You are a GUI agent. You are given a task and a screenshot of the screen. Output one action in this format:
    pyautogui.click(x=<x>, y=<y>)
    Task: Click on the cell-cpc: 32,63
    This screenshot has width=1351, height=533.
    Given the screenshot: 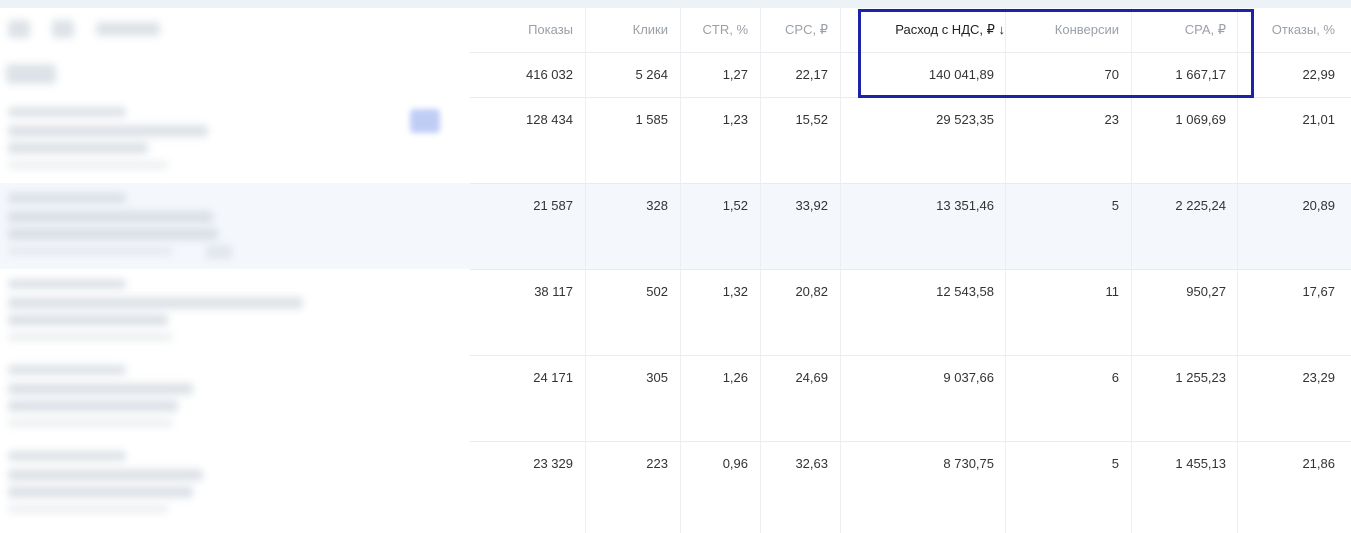 What is the action you would take?
    pyautogui.click(x=811, y=463)
    